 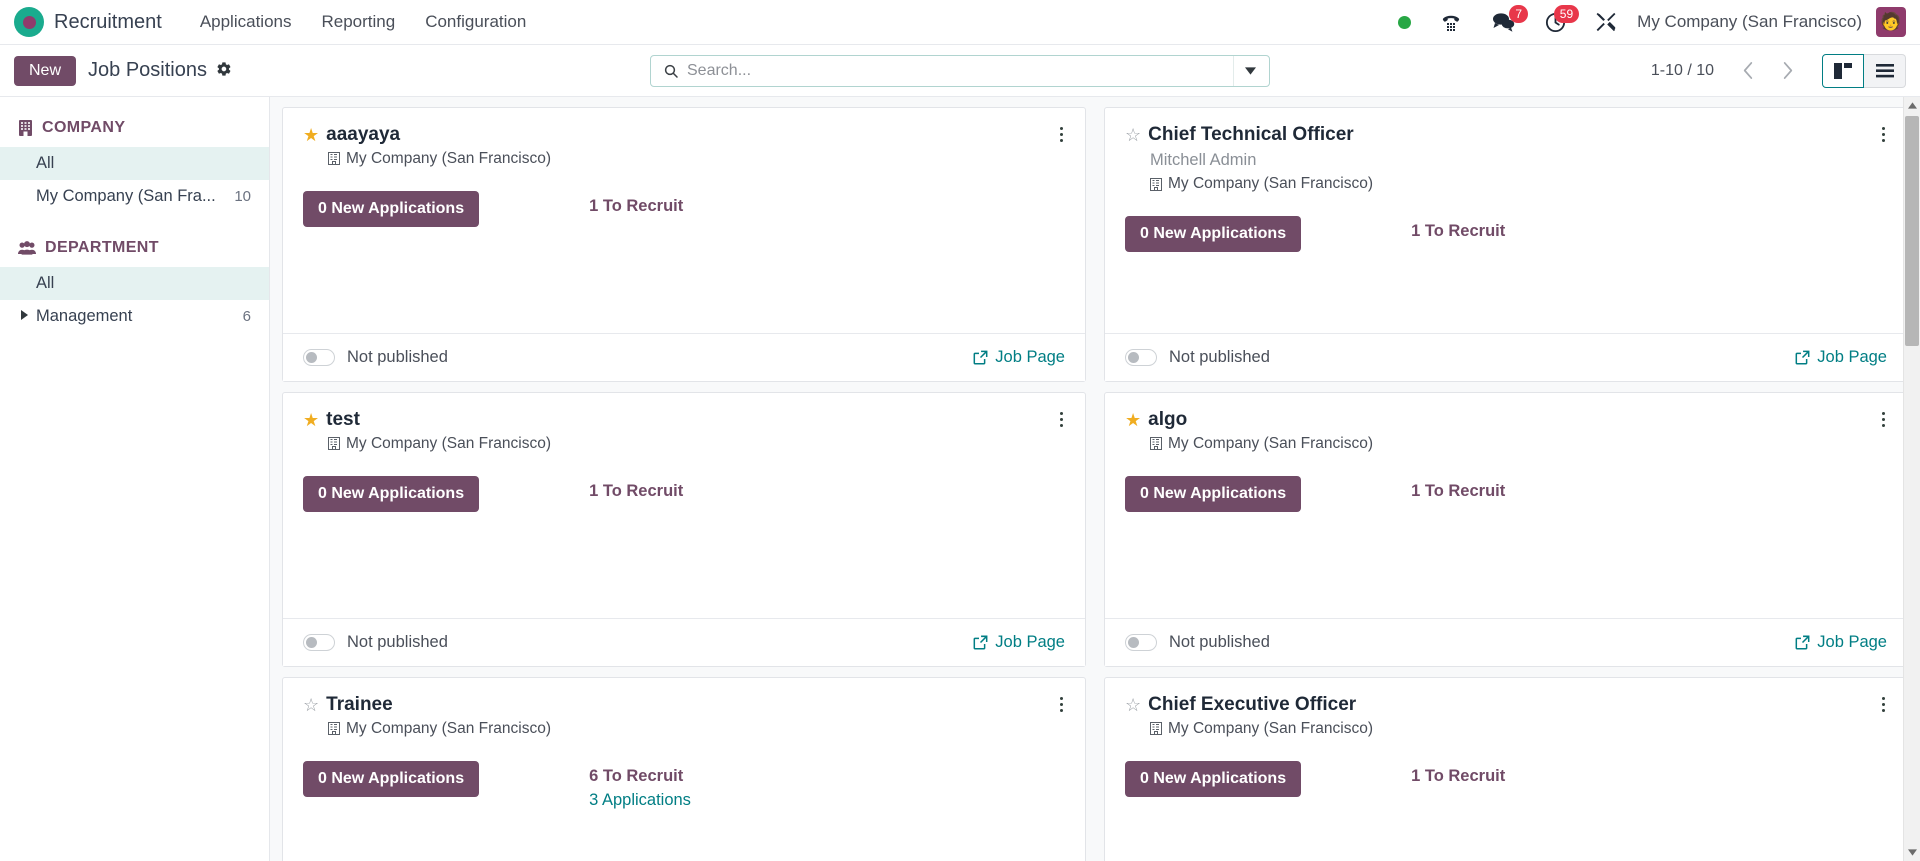 What do you see at coordinates (359, 705) in the screenshot?
I see `card-title: Trainee` at bounding box center [359, 705].